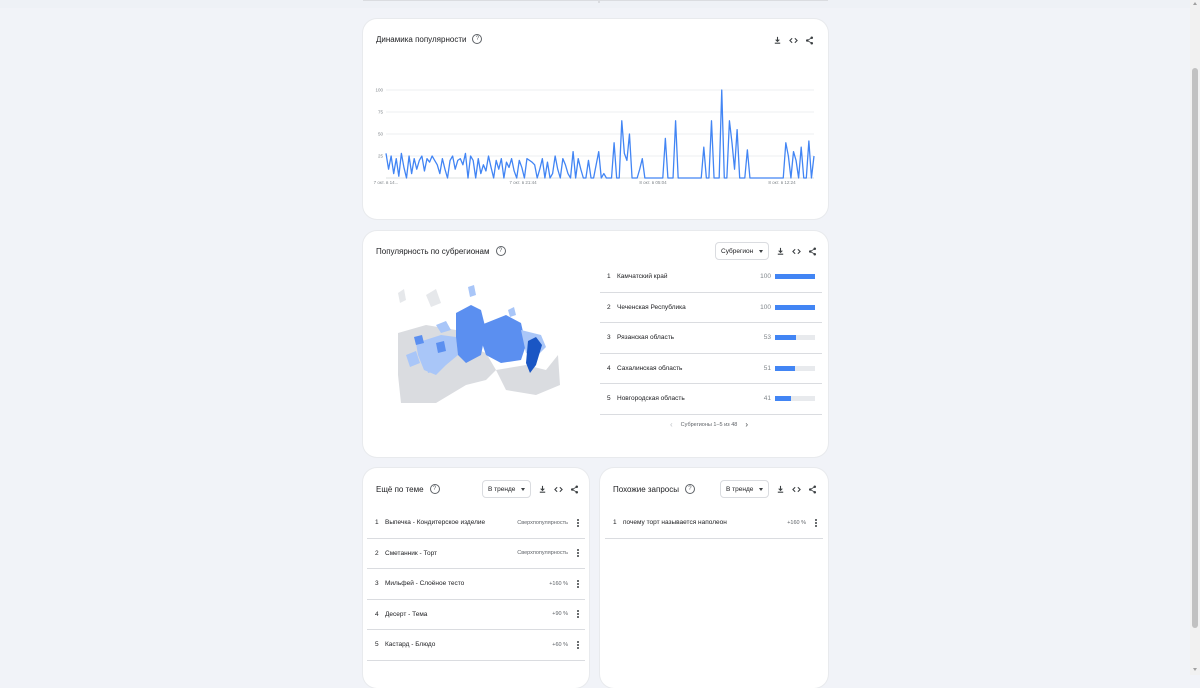 The width and height of the screenshot is (1200, 688). I want to click on pager-label: Субрегионы 1–5 из 48, so click(709, 424).